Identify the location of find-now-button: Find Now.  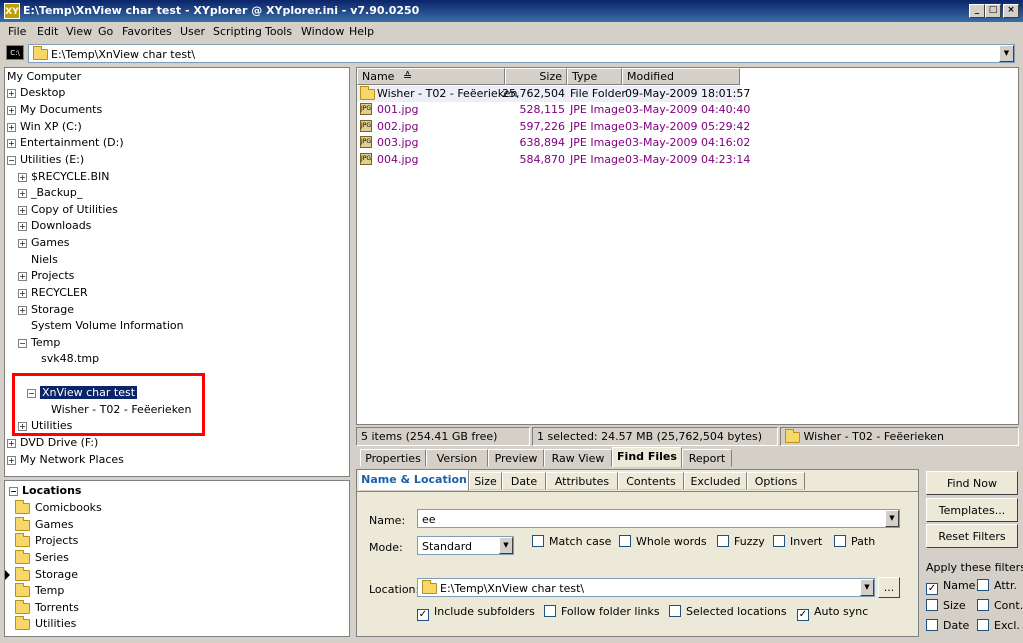
(972, 483).